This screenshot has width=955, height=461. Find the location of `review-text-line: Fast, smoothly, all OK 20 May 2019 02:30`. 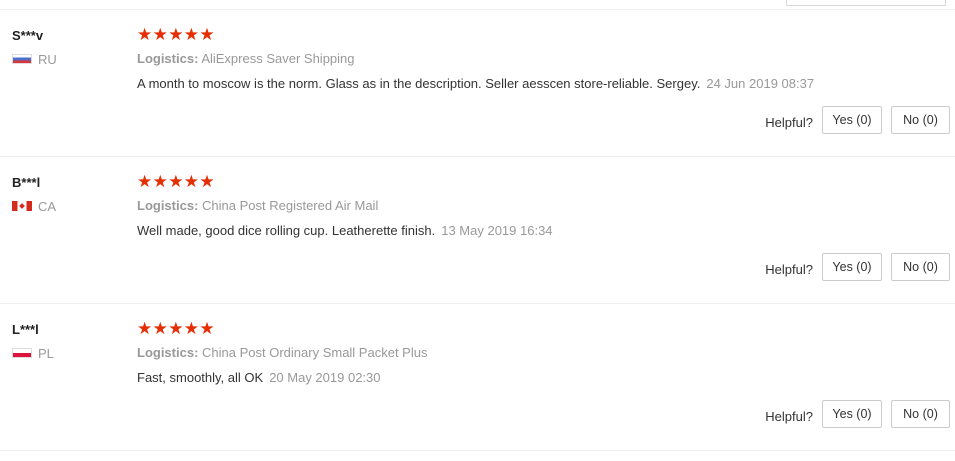

review-text-line: Fast, smoothly, all OK 20 May 2019 02:30 is located at coordinates (259, 377).